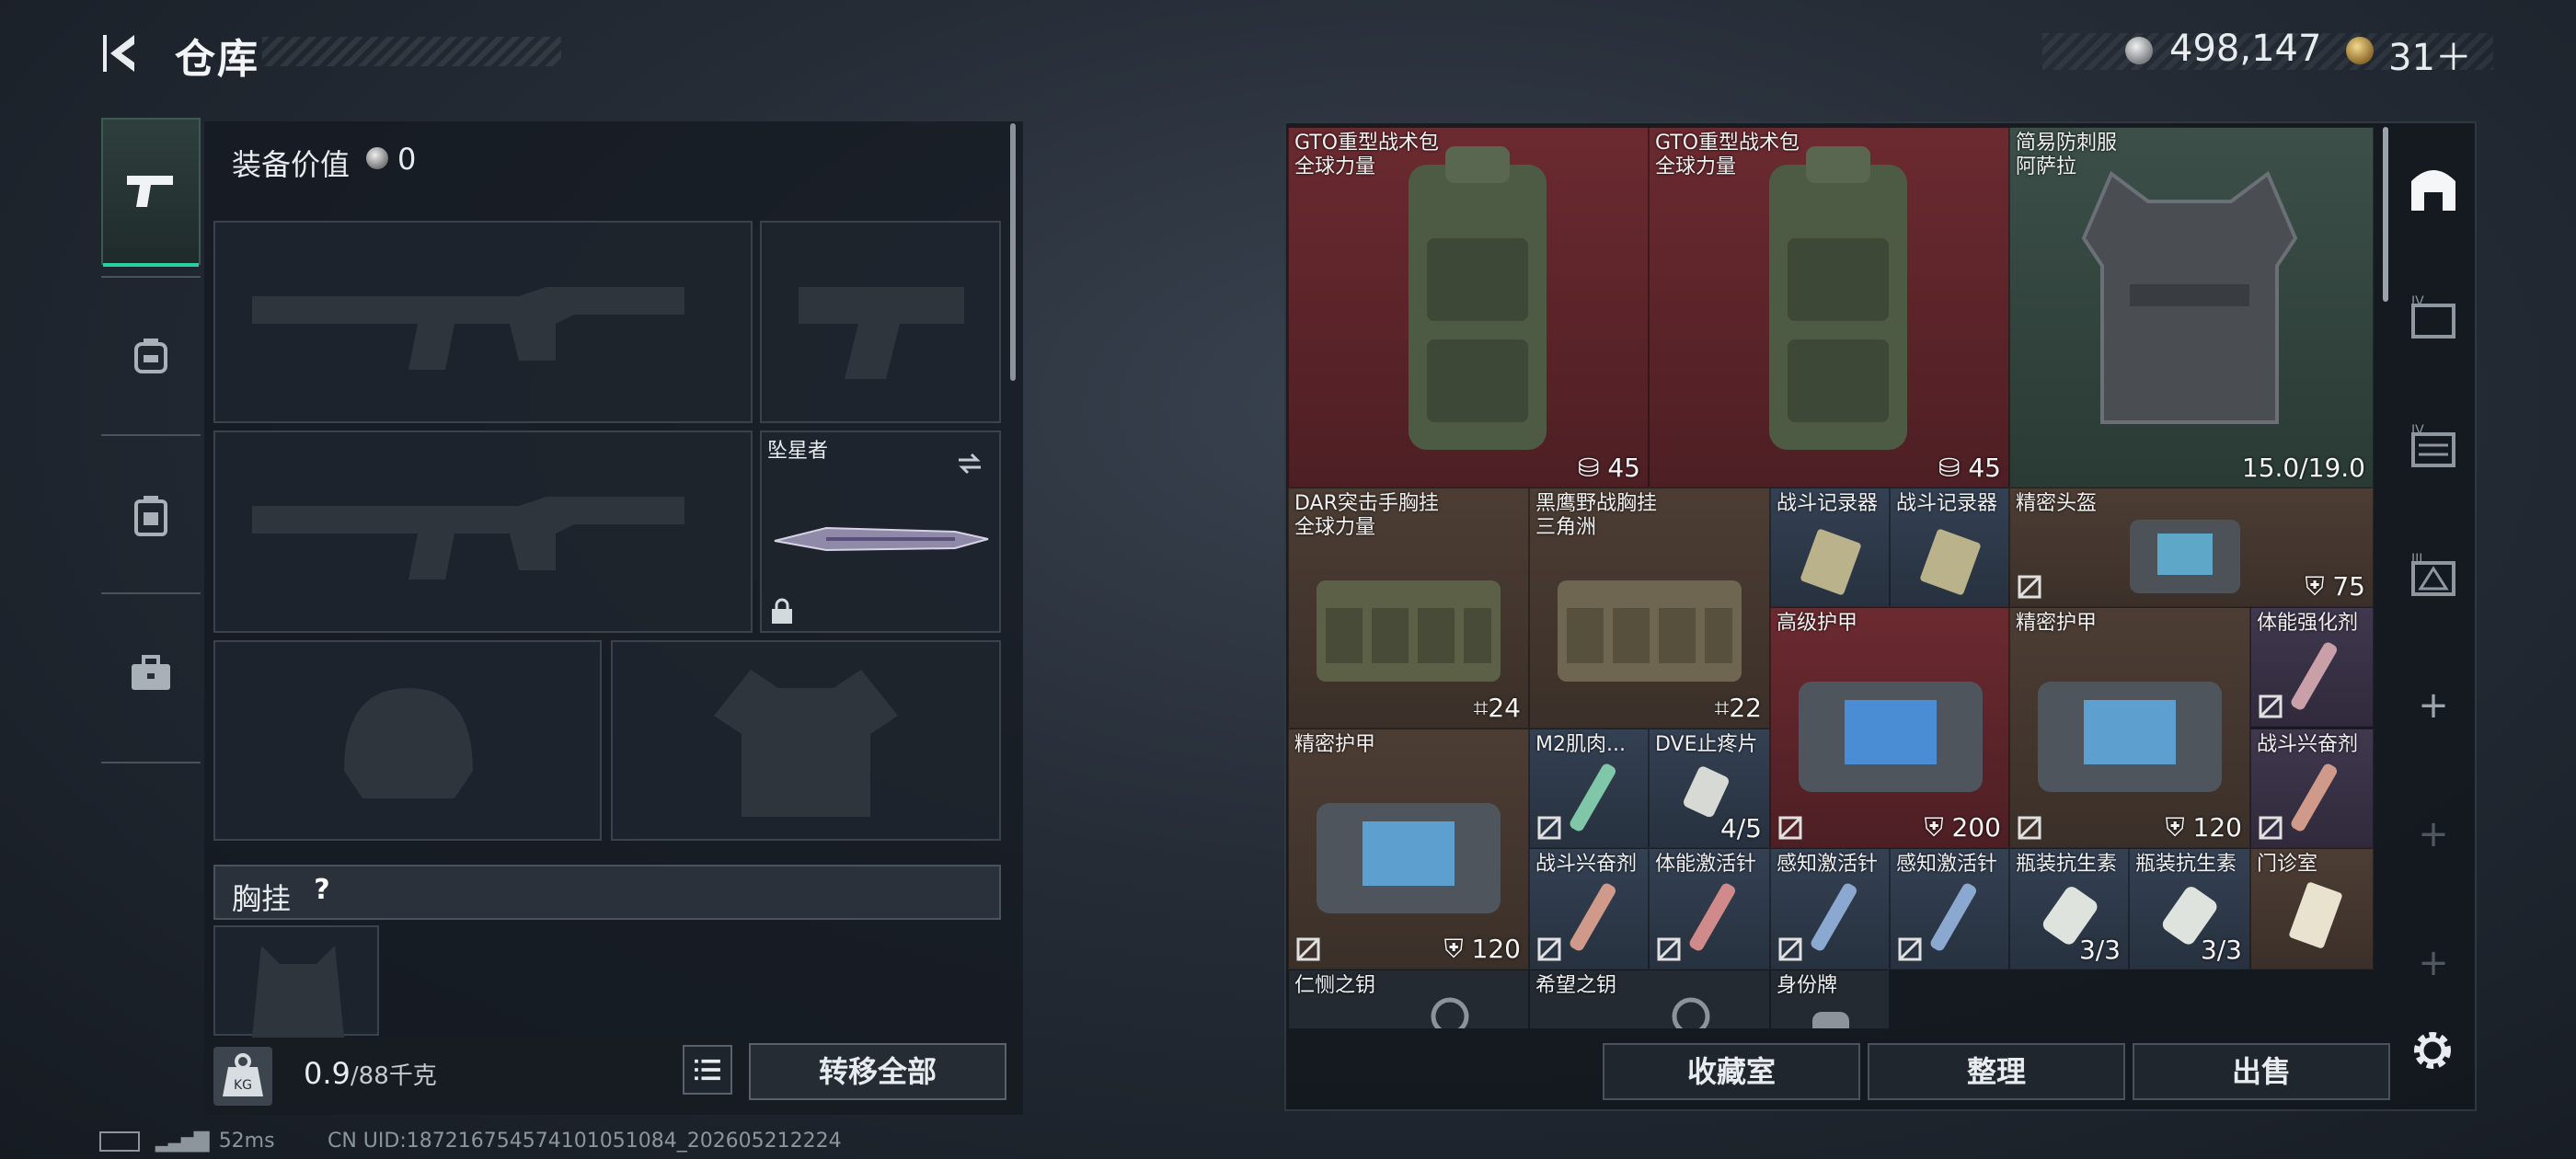 The width and height of the screenshot is (2576, 1159). What do you see at coordinates (1408, 999) in the screenshot?
I see `stash-item: 仁恻之钥` at bounding box center [1408, 999].